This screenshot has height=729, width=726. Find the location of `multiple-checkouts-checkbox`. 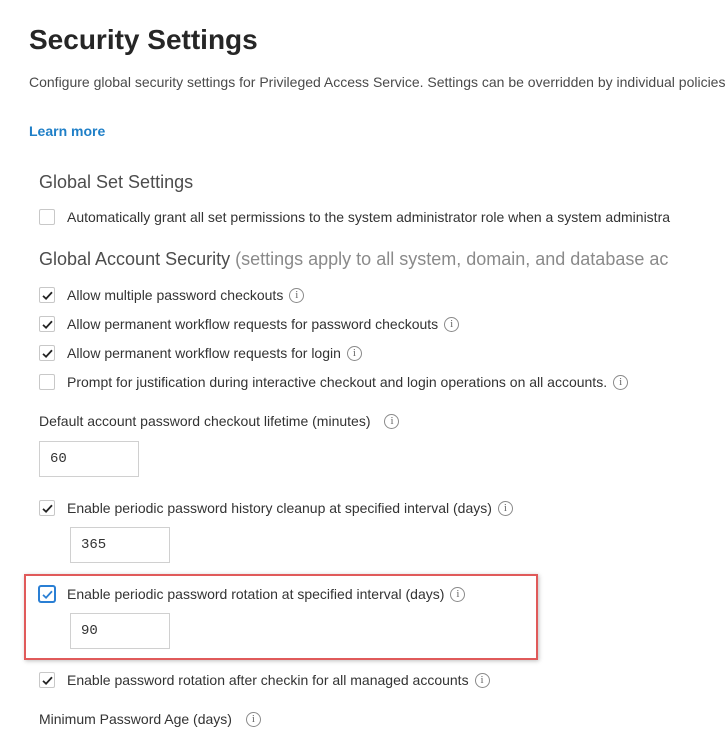

multiple-checkouts-checkbox is located at coordinates (47, 295).